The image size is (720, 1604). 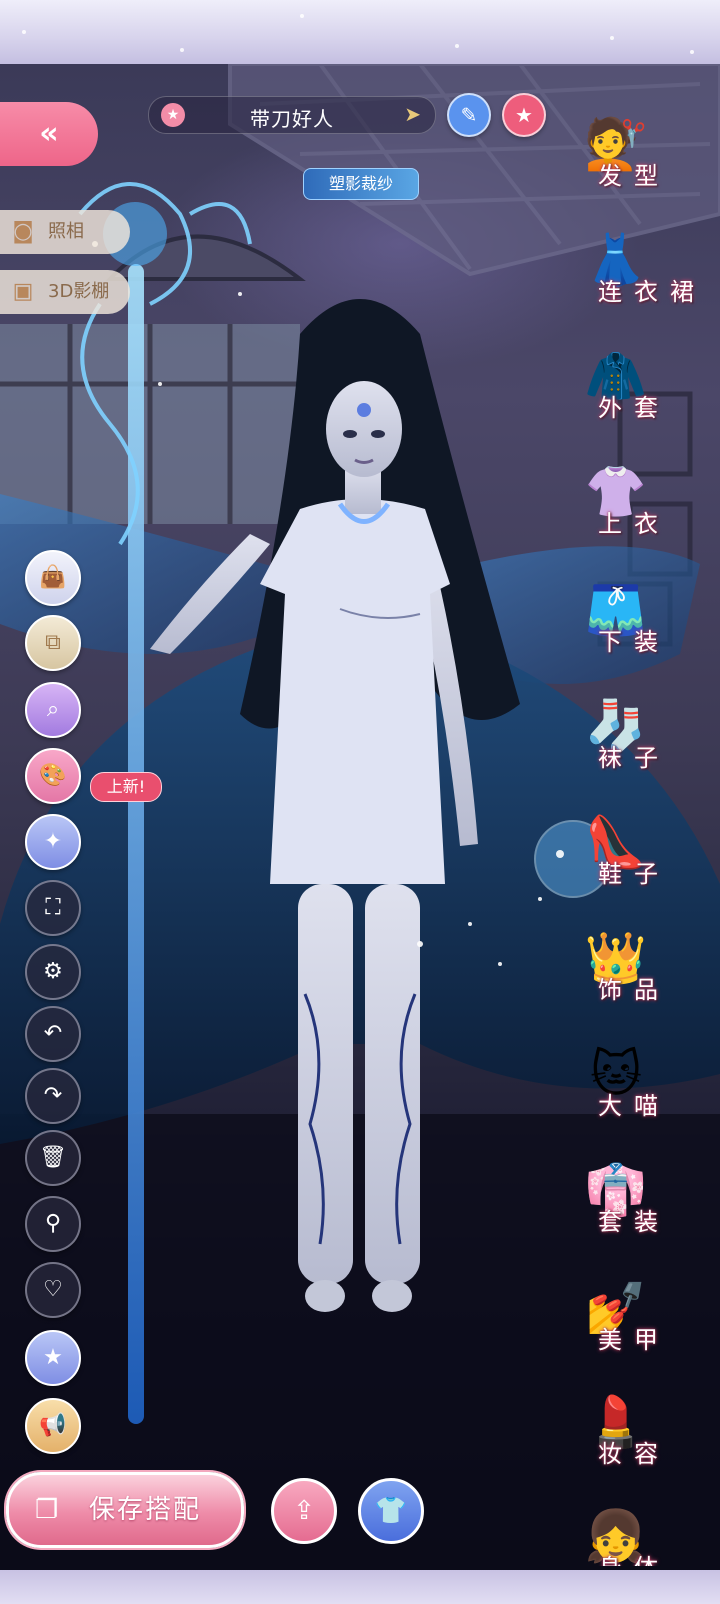 I want to click on wardrobe-button: 👕, so click(x=391, y=1511).